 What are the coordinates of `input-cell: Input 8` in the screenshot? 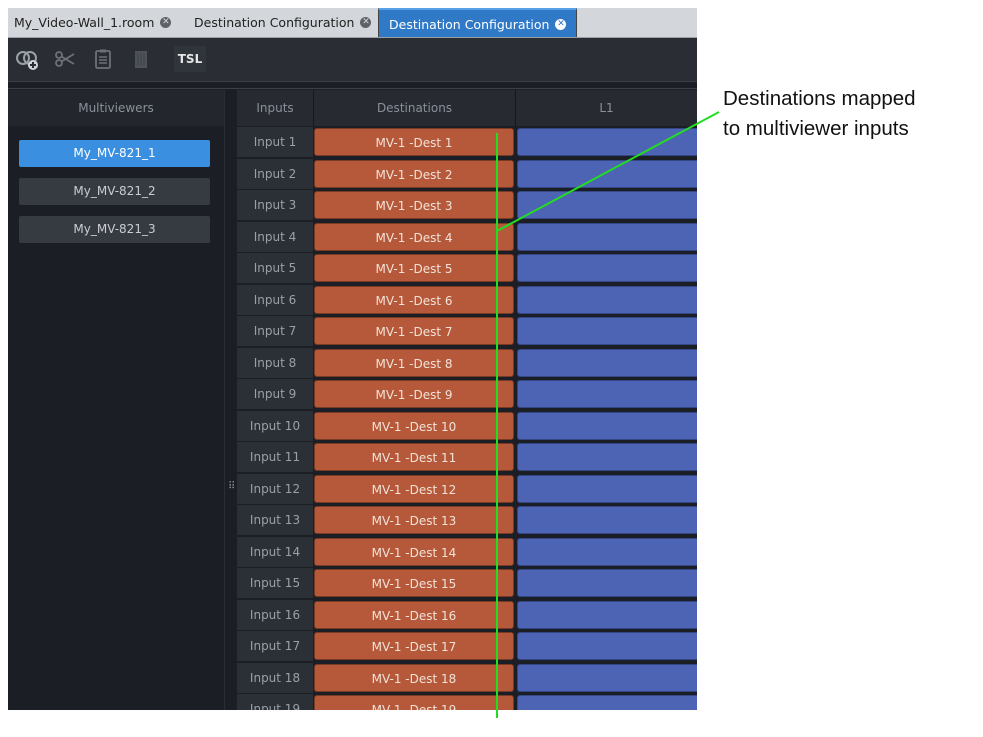 It's located at (275, 362).